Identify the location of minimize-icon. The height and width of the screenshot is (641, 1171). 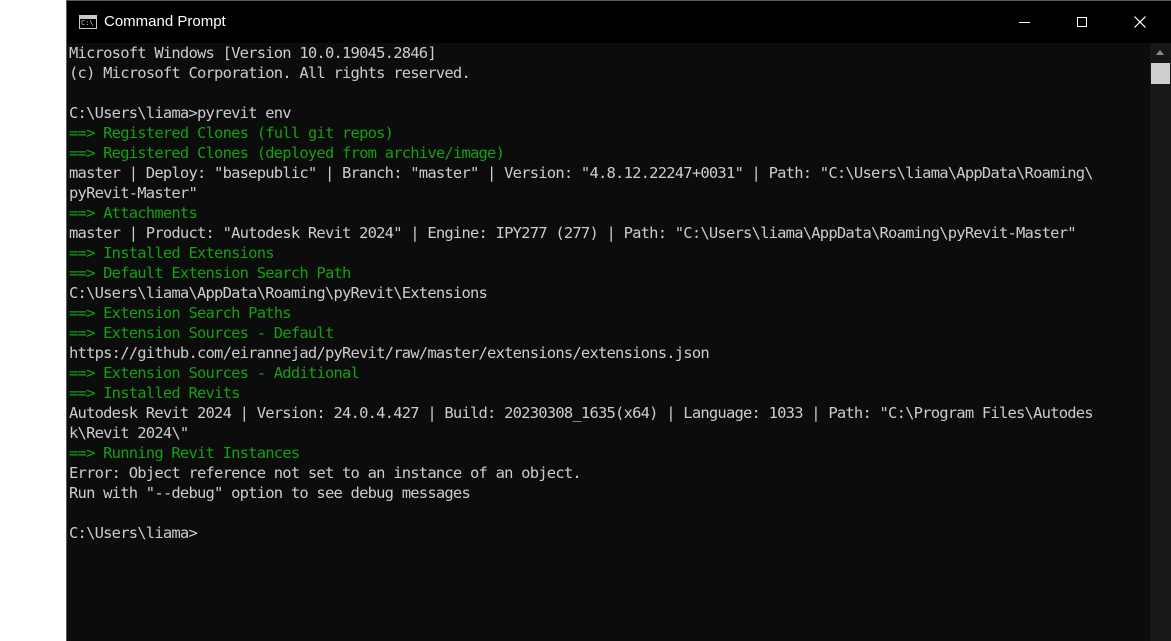
(1024, 22).